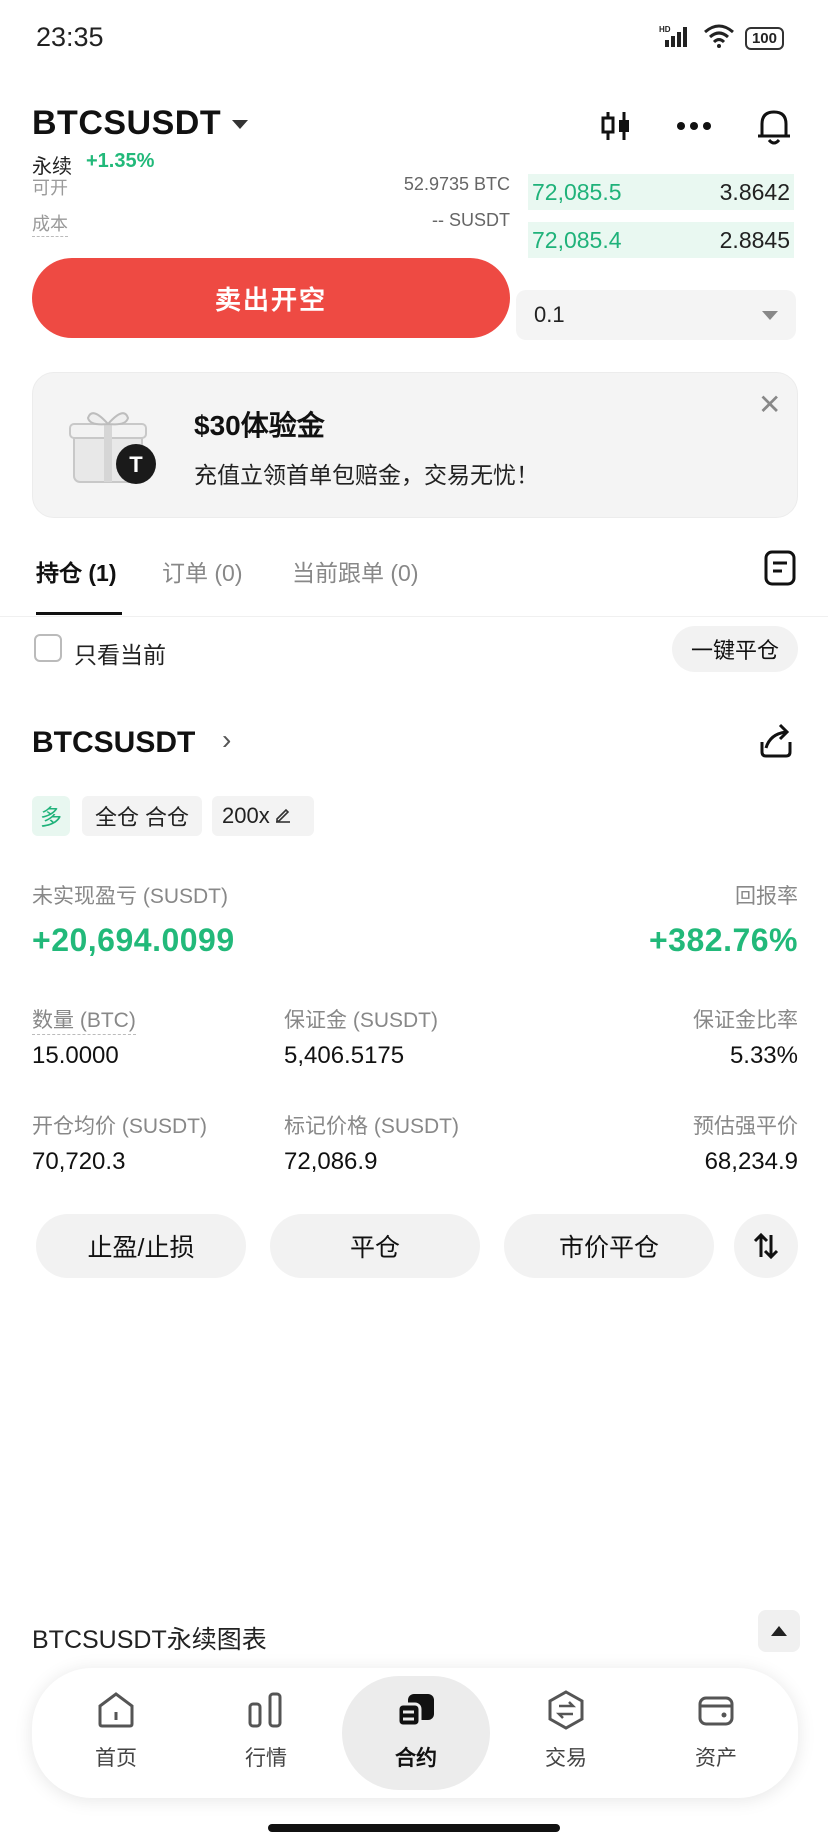 This screenshot has height=1840, width=828. What do you see at coordinates (745, 1020) in the screenshot?
I see `margin-ratio-label: 保证金比率` at bounding box center [745, 1020].